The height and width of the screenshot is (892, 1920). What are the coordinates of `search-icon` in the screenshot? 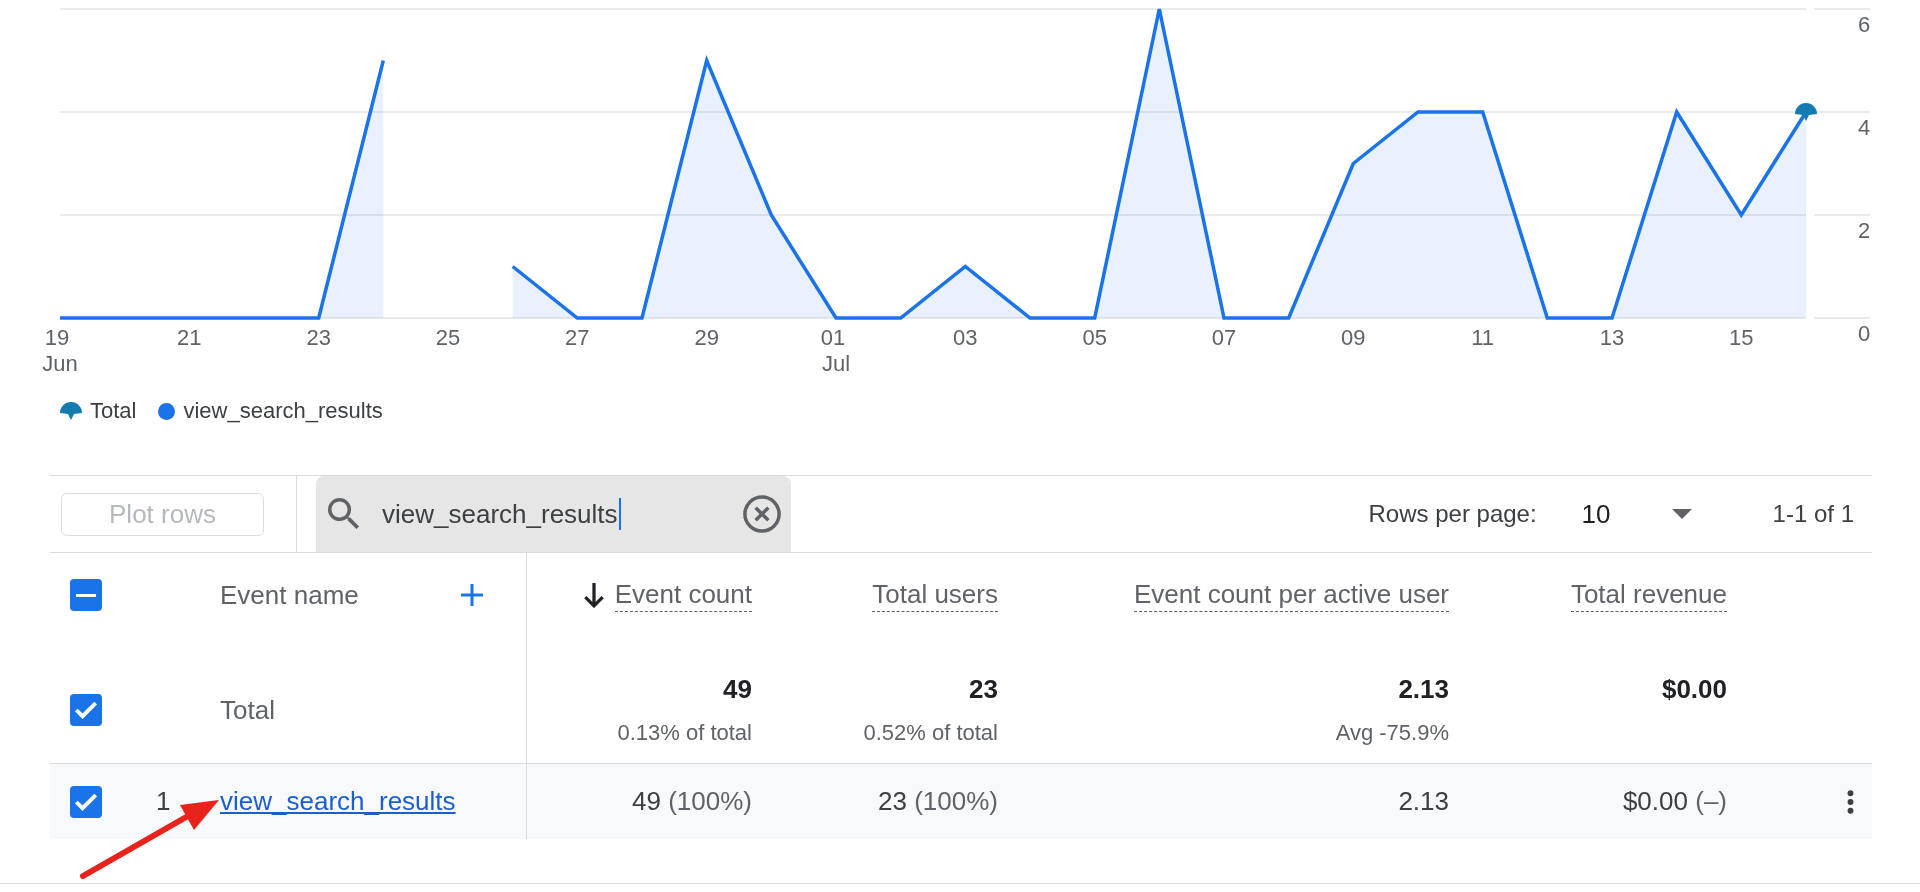 It's located at (344, 514).